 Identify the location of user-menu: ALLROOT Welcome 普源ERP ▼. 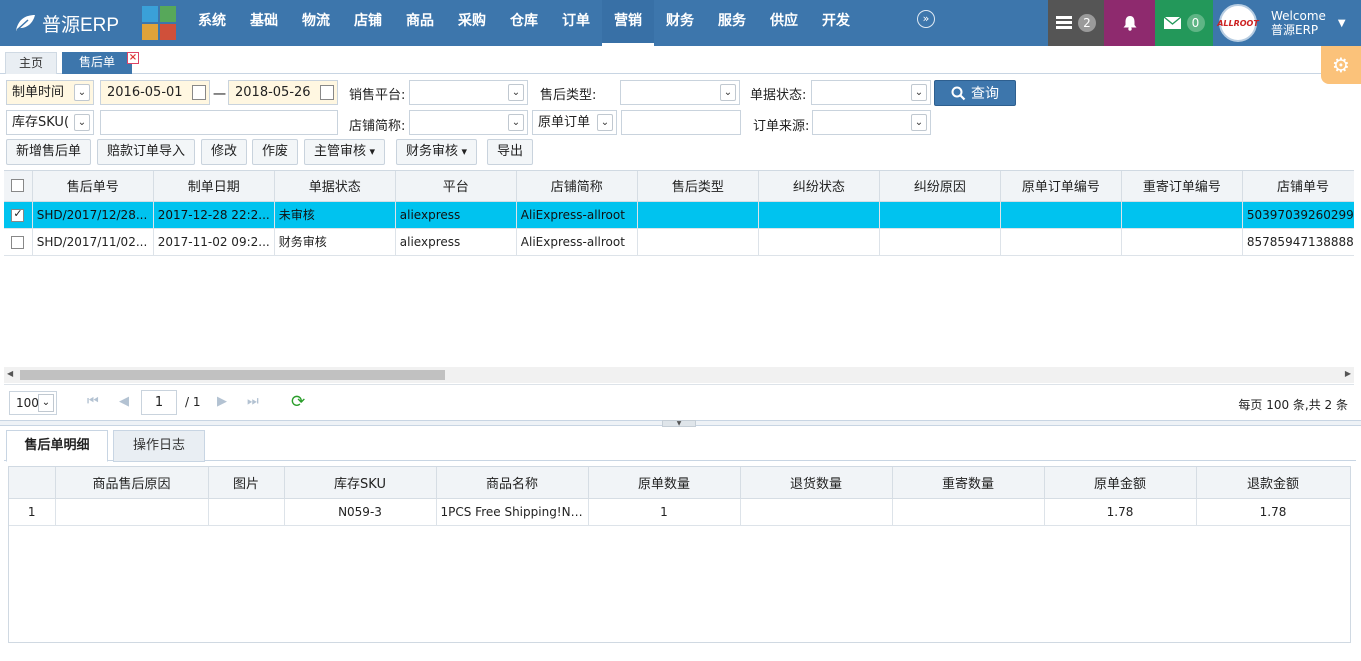
(1287, 23).